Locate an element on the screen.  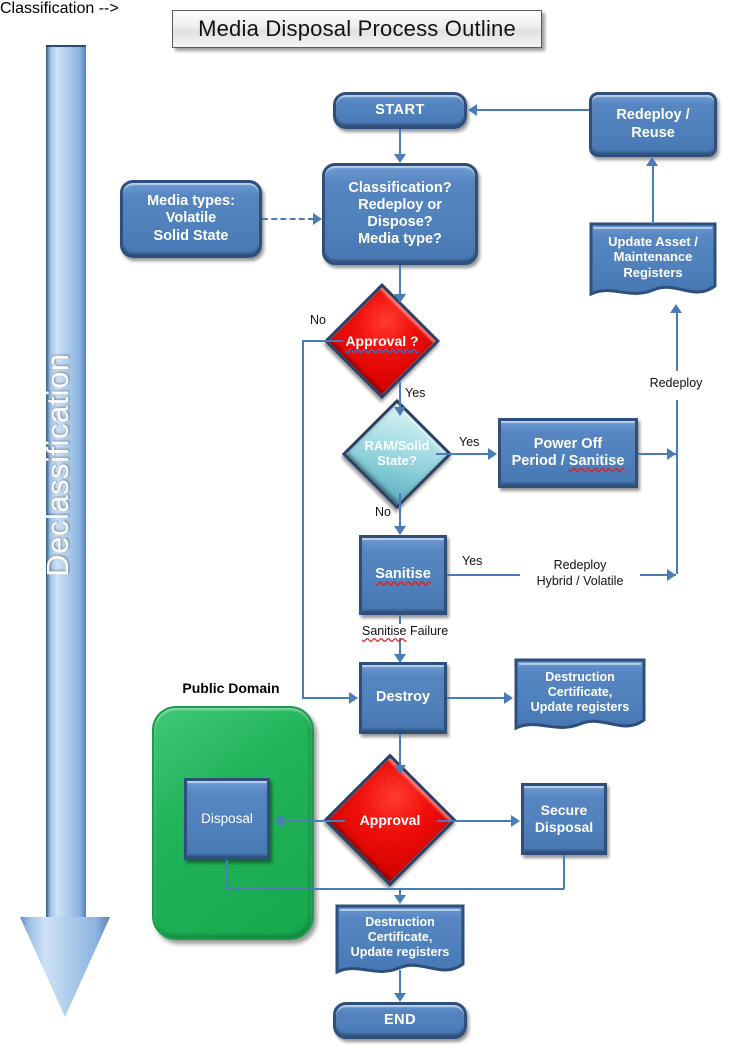
edge-destroy-to-cert1-arrow is located at coordinates (508, 698).